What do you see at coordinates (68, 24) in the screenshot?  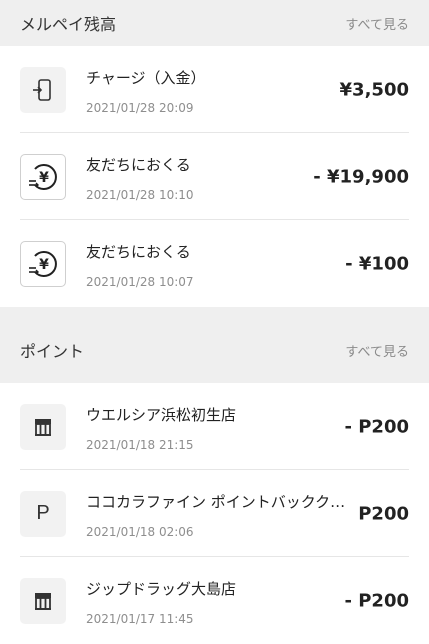 I see `balance-section-title: メルペイ残高` at bounding box center [68, 24].